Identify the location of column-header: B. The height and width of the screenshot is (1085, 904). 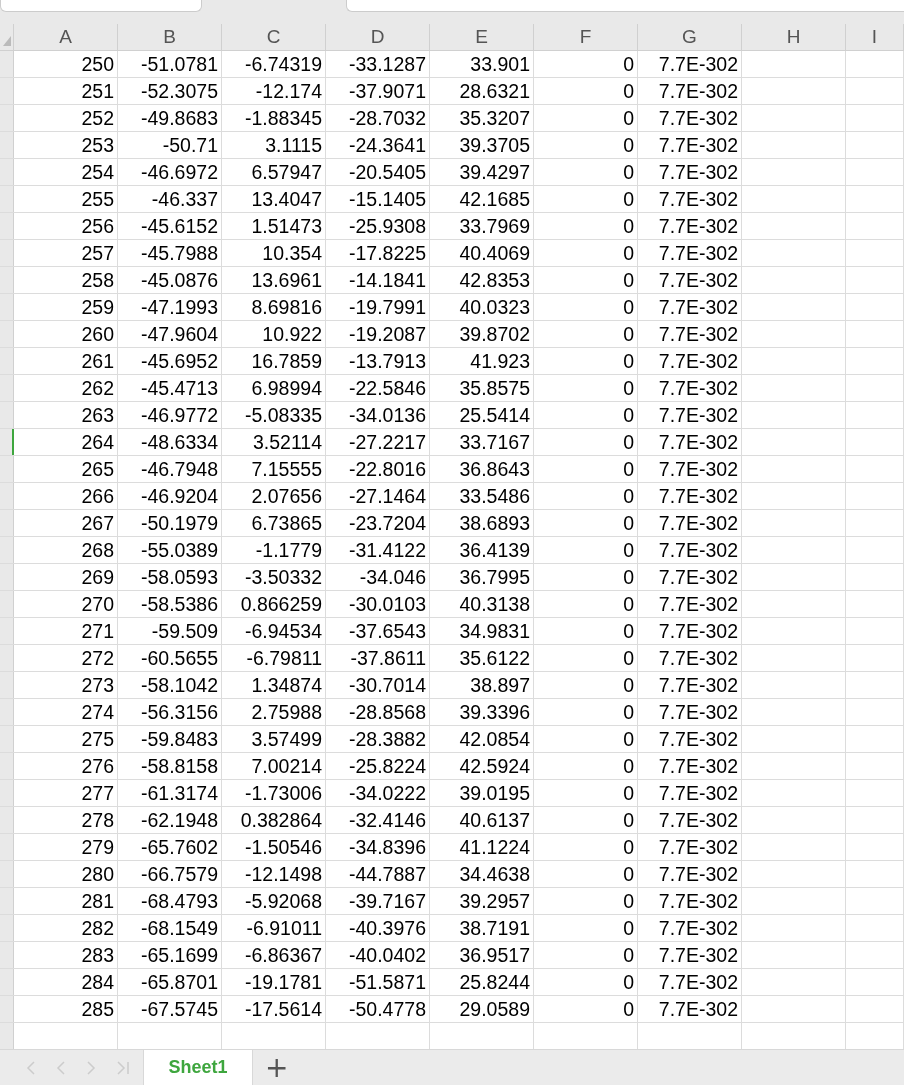
(170, 37).